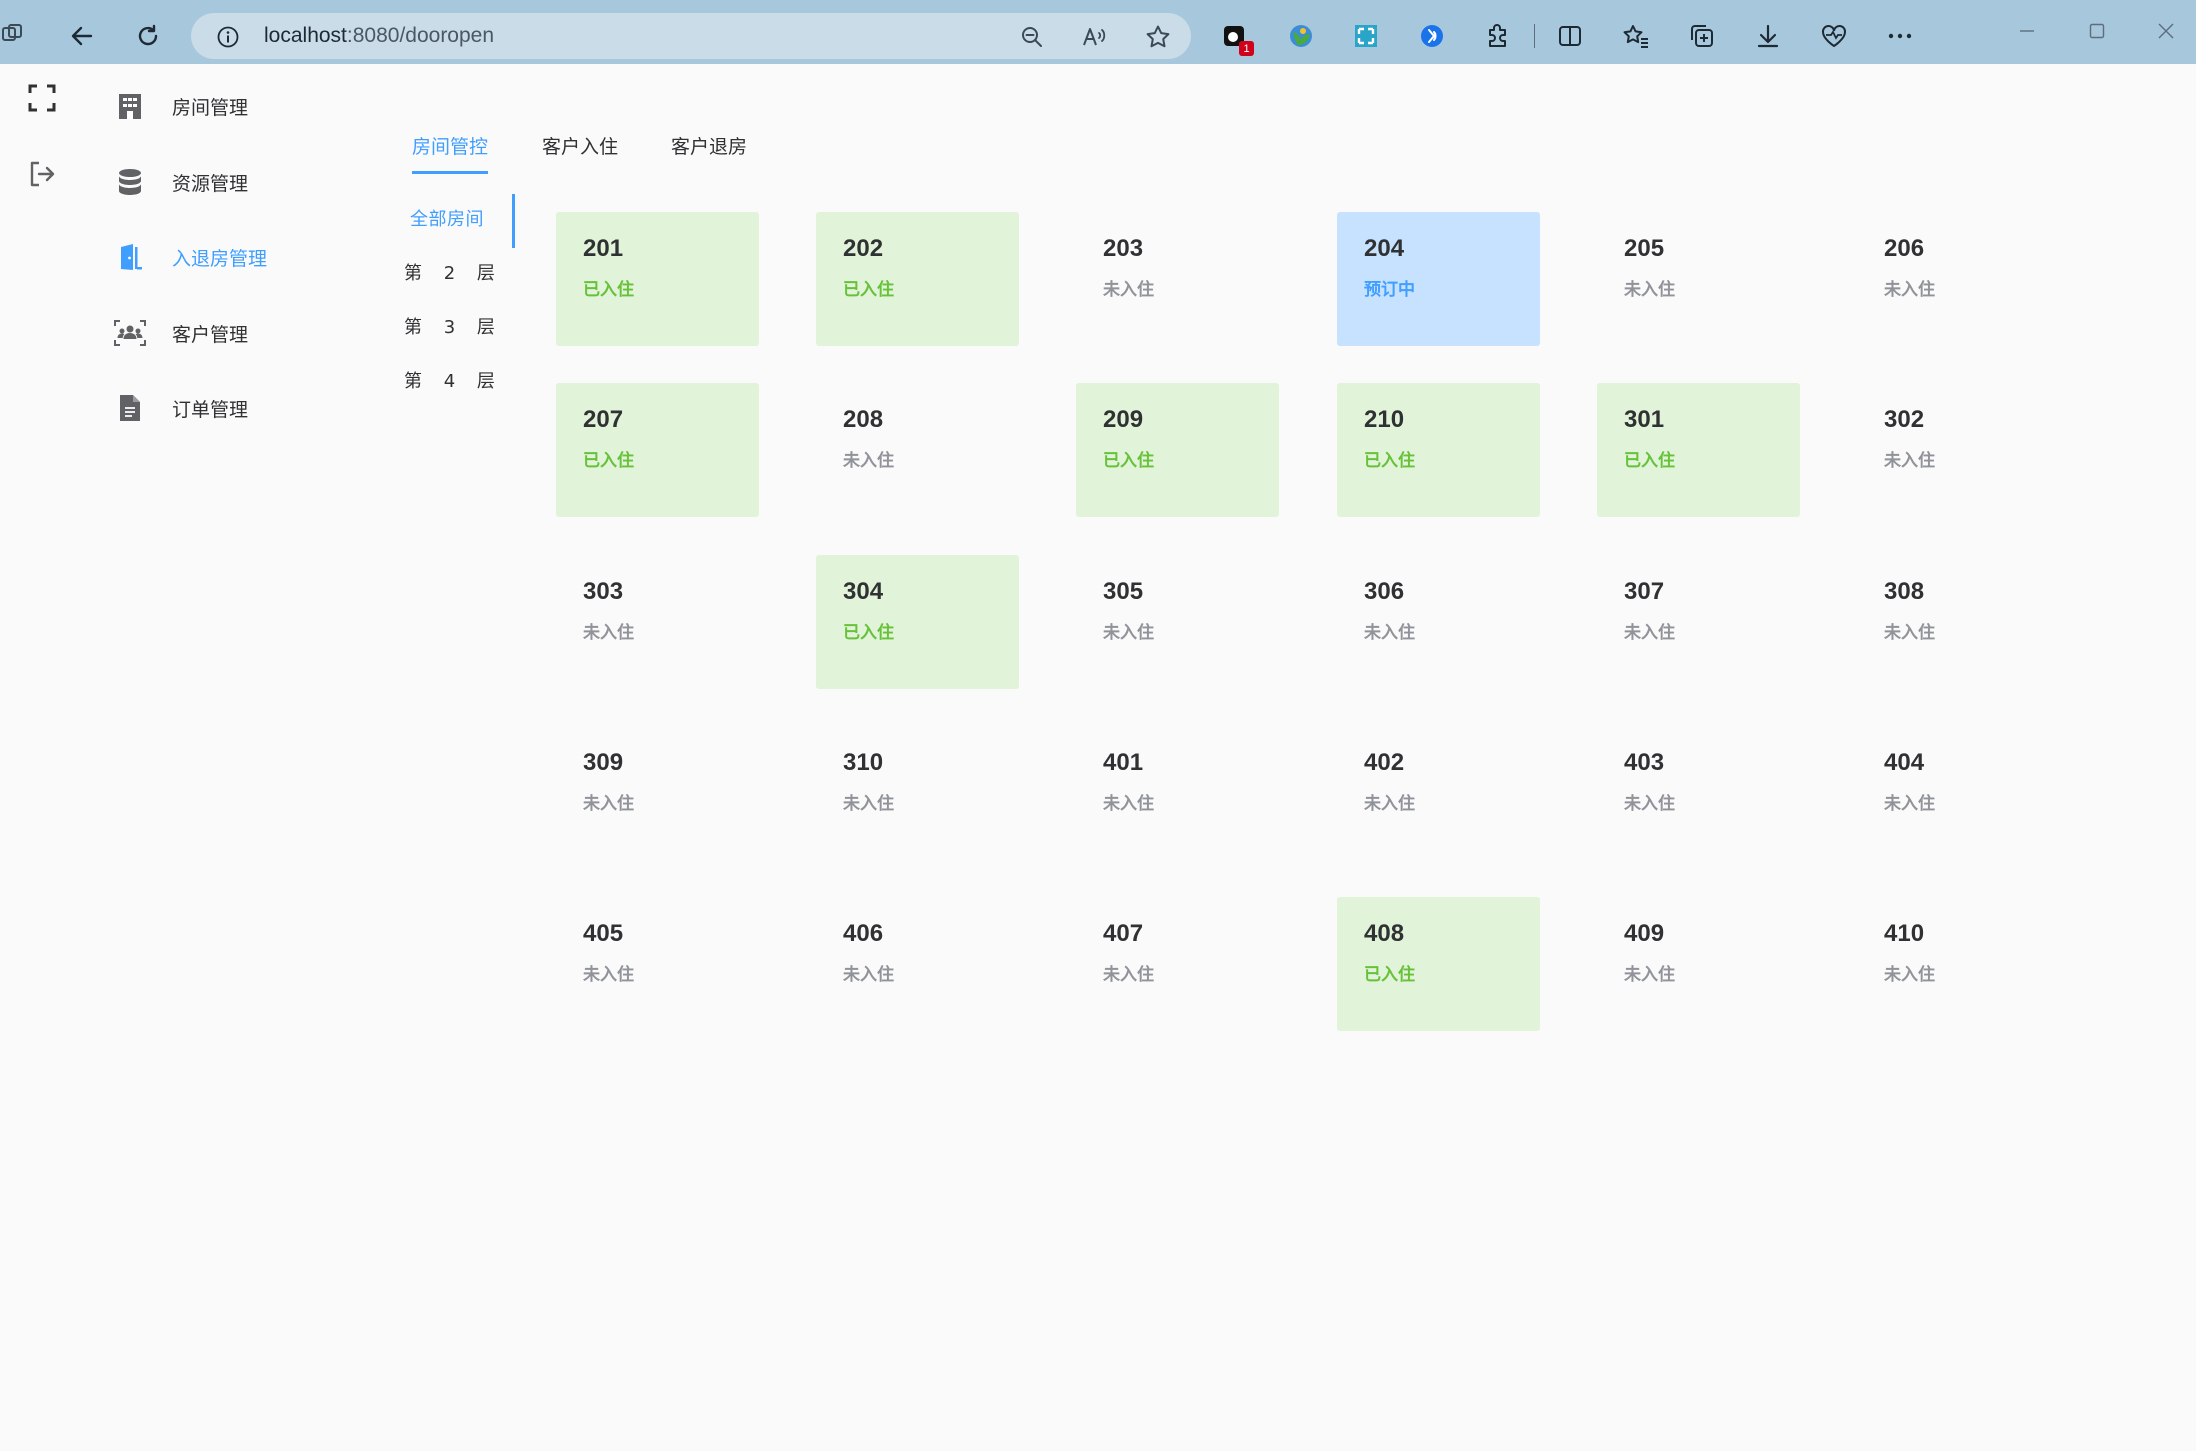 The width and height of the screenshot is (2196, 1451). Describe the element at coordinates (240, 333) in the screenshot. I see `sidebar-item-customer-management: 客户管理` at that location.